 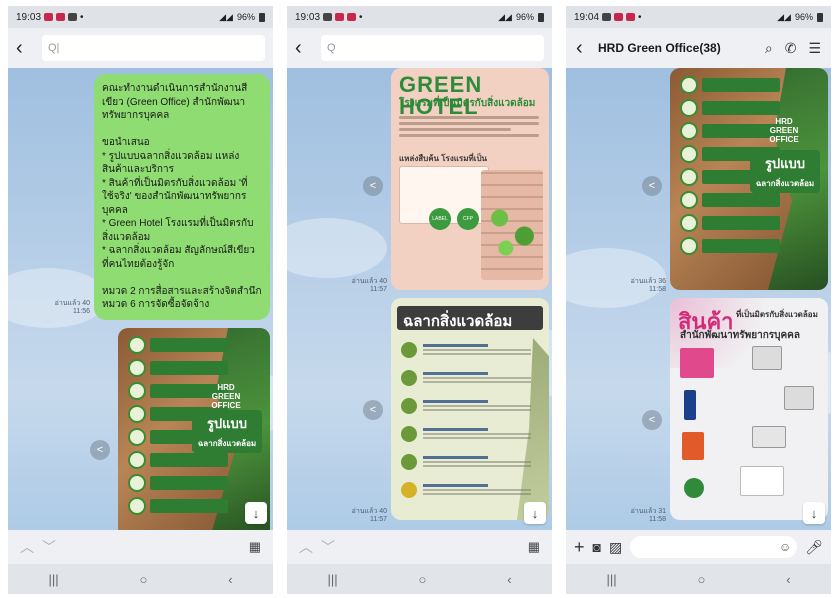 I want to click on message-line: เขียว (Green Office) สำนักพัฒนา, so click(x=174, y=102).